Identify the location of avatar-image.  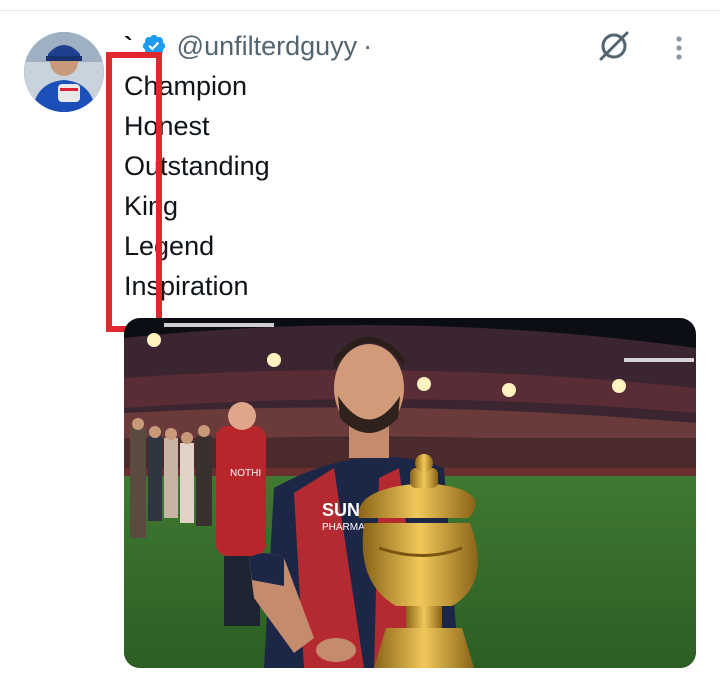
(64, 72).